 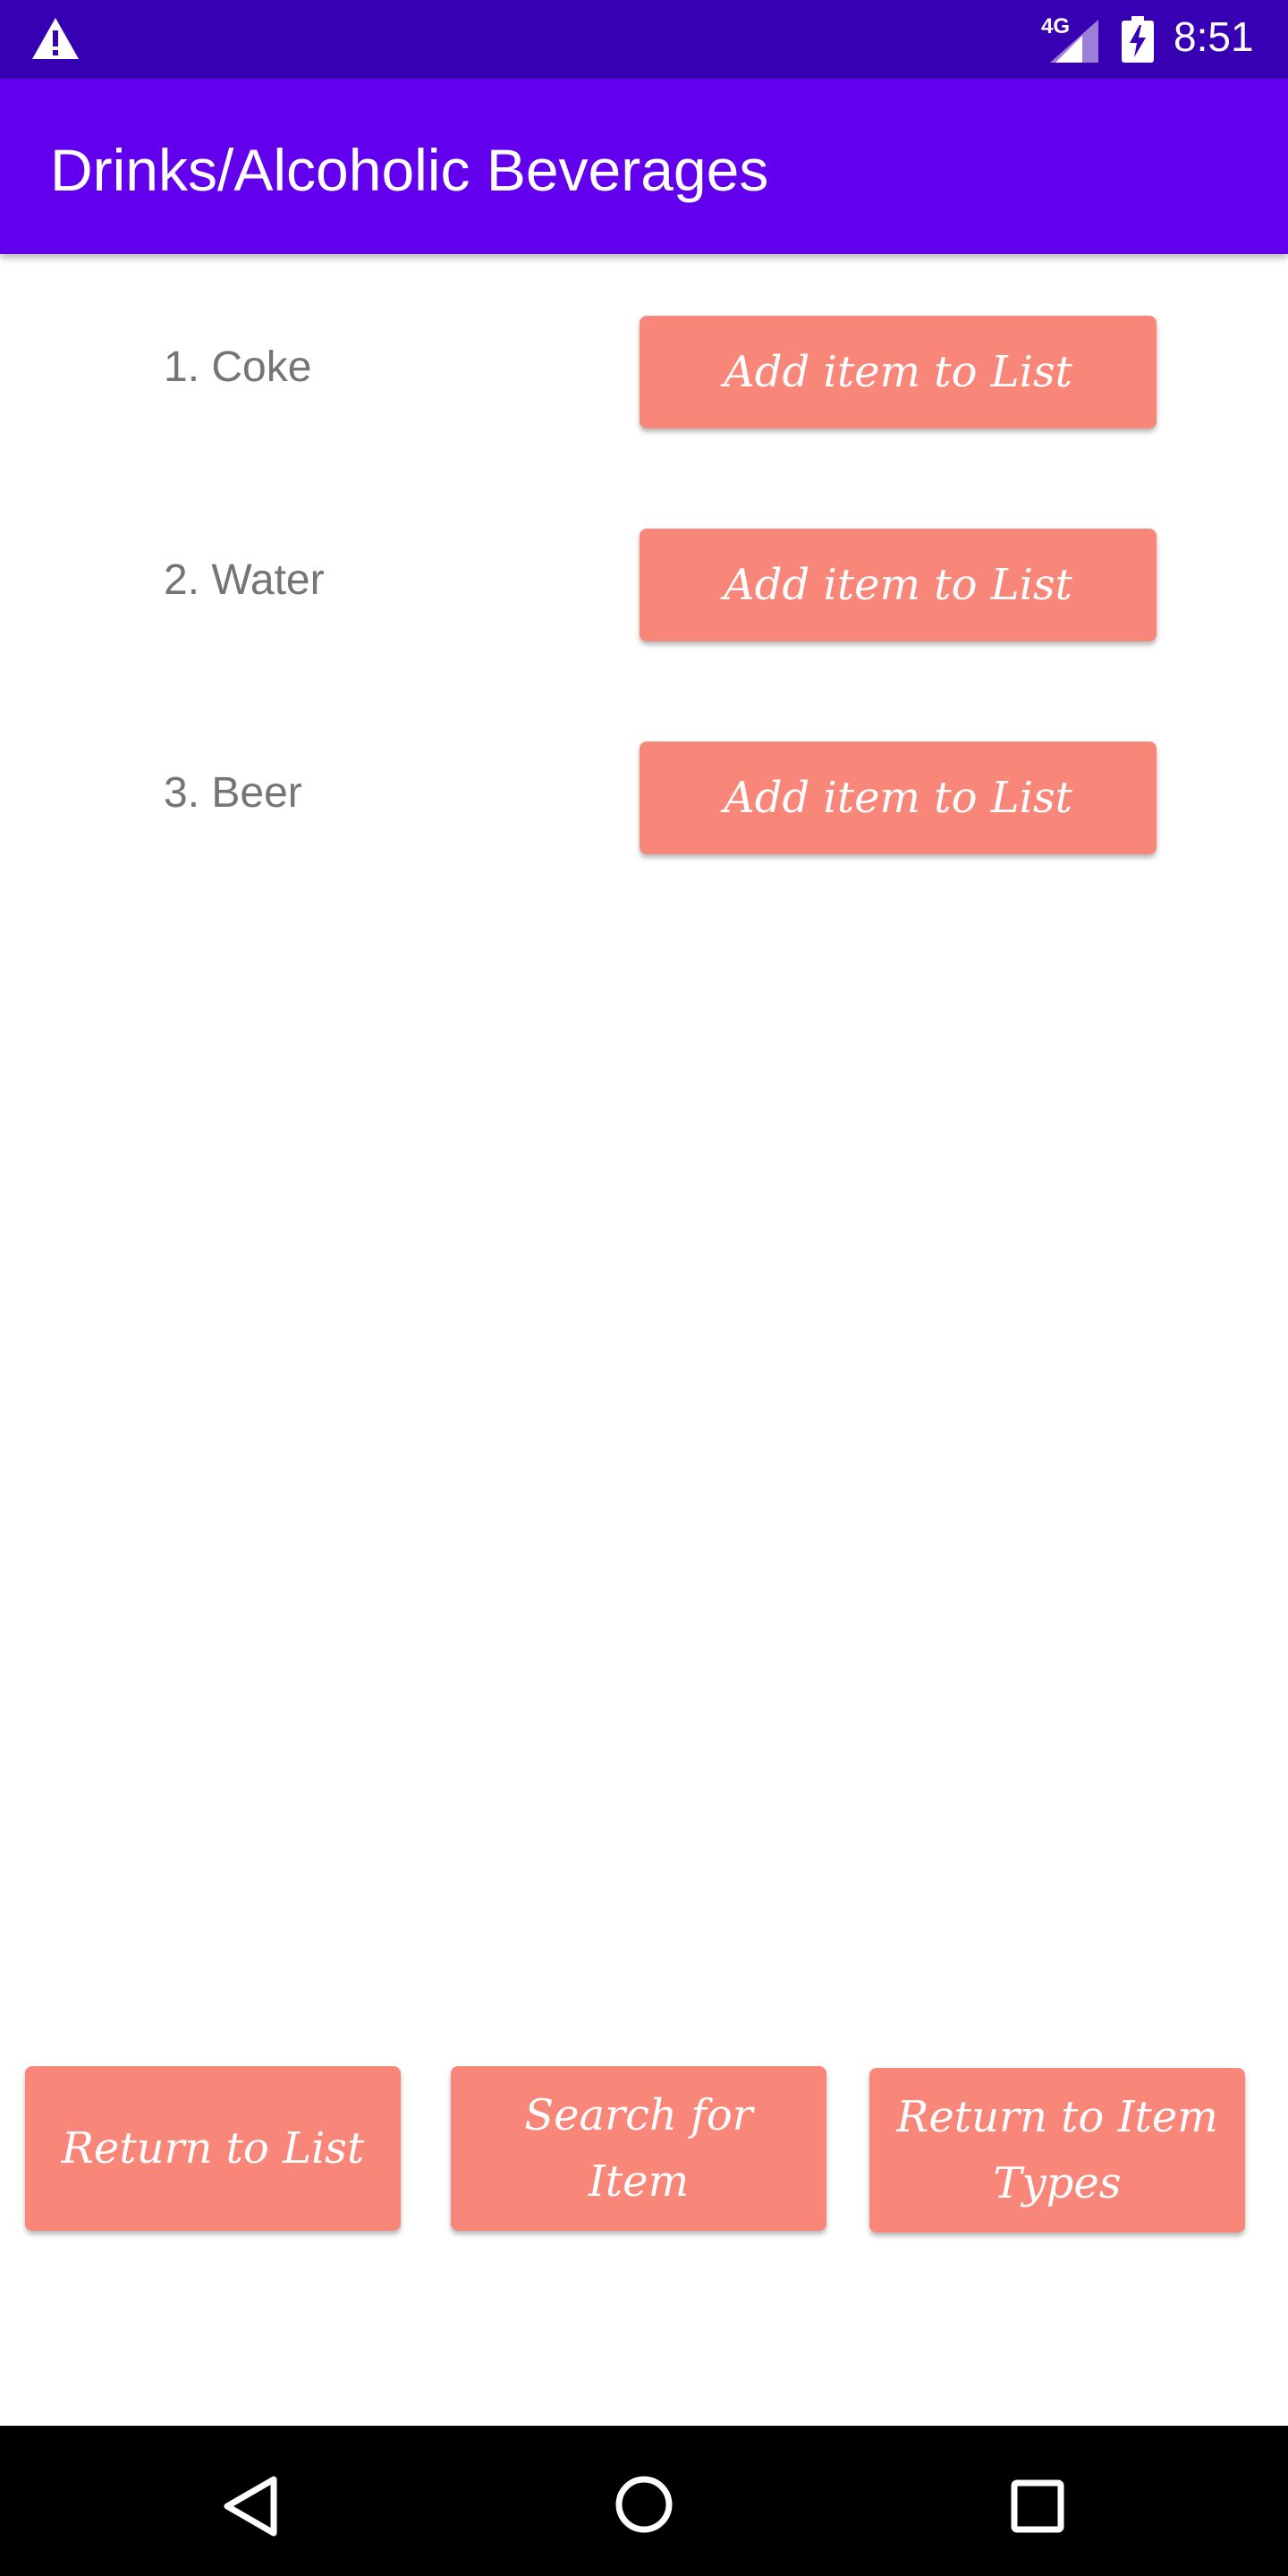 What do you see at coordinates (233, 793) in the screenshot?
I see `item-label: 3. Beer` at bounding box center [233, 793].